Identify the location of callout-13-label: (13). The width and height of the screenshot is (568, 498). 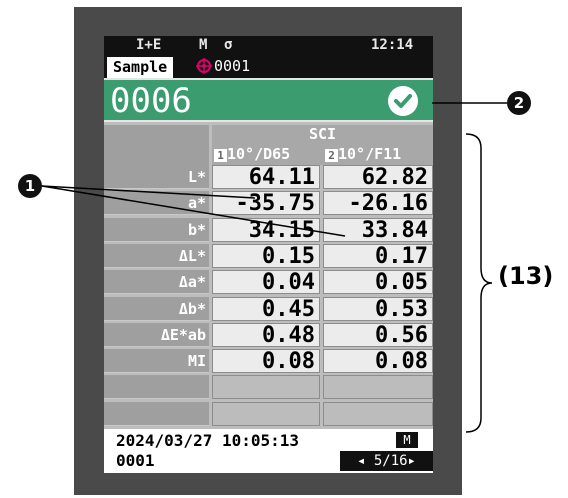
(526, 276).